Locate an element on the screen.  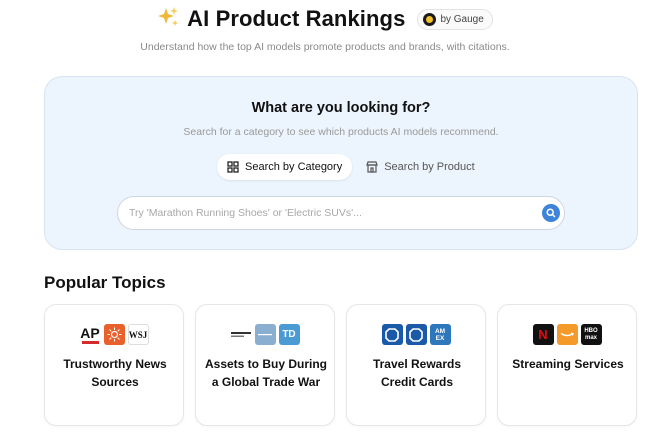
amazon-logo-icon is located at coordinates (567, 334).